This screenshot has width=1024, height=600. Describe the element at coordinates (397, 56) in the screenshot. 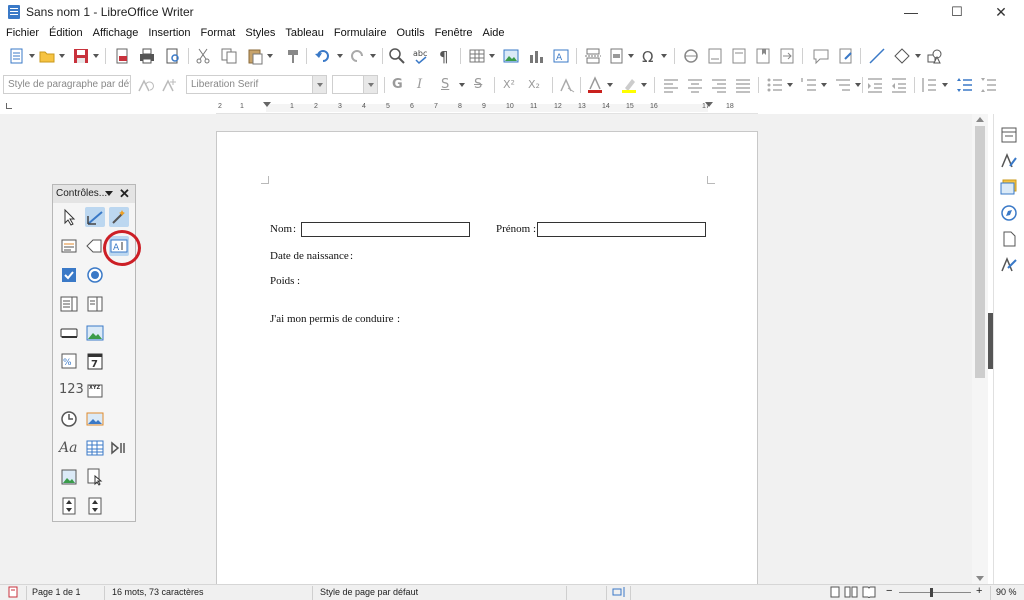

I see `find-replace-icon` at that location.